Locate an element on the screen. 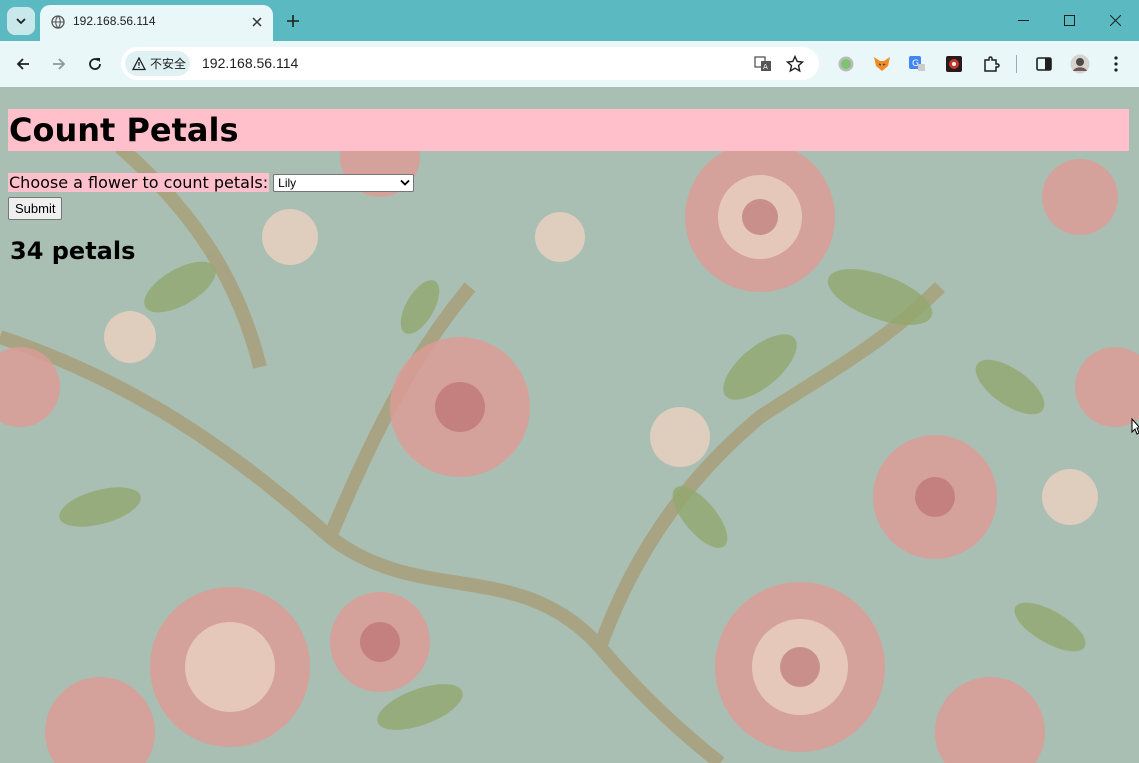  translate-button: A is located at coordinates (763, 64).